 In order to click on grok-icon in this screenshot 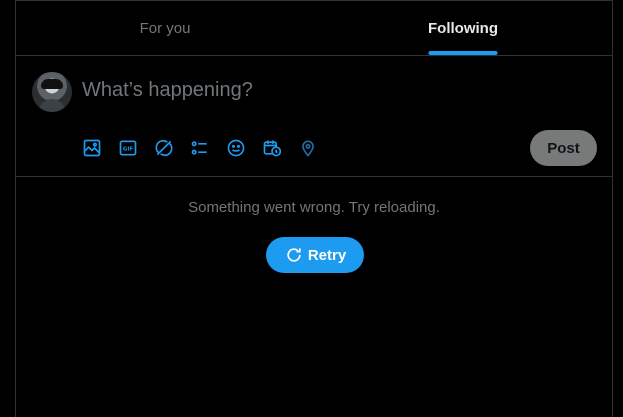, I will do `click(172, 148)`.